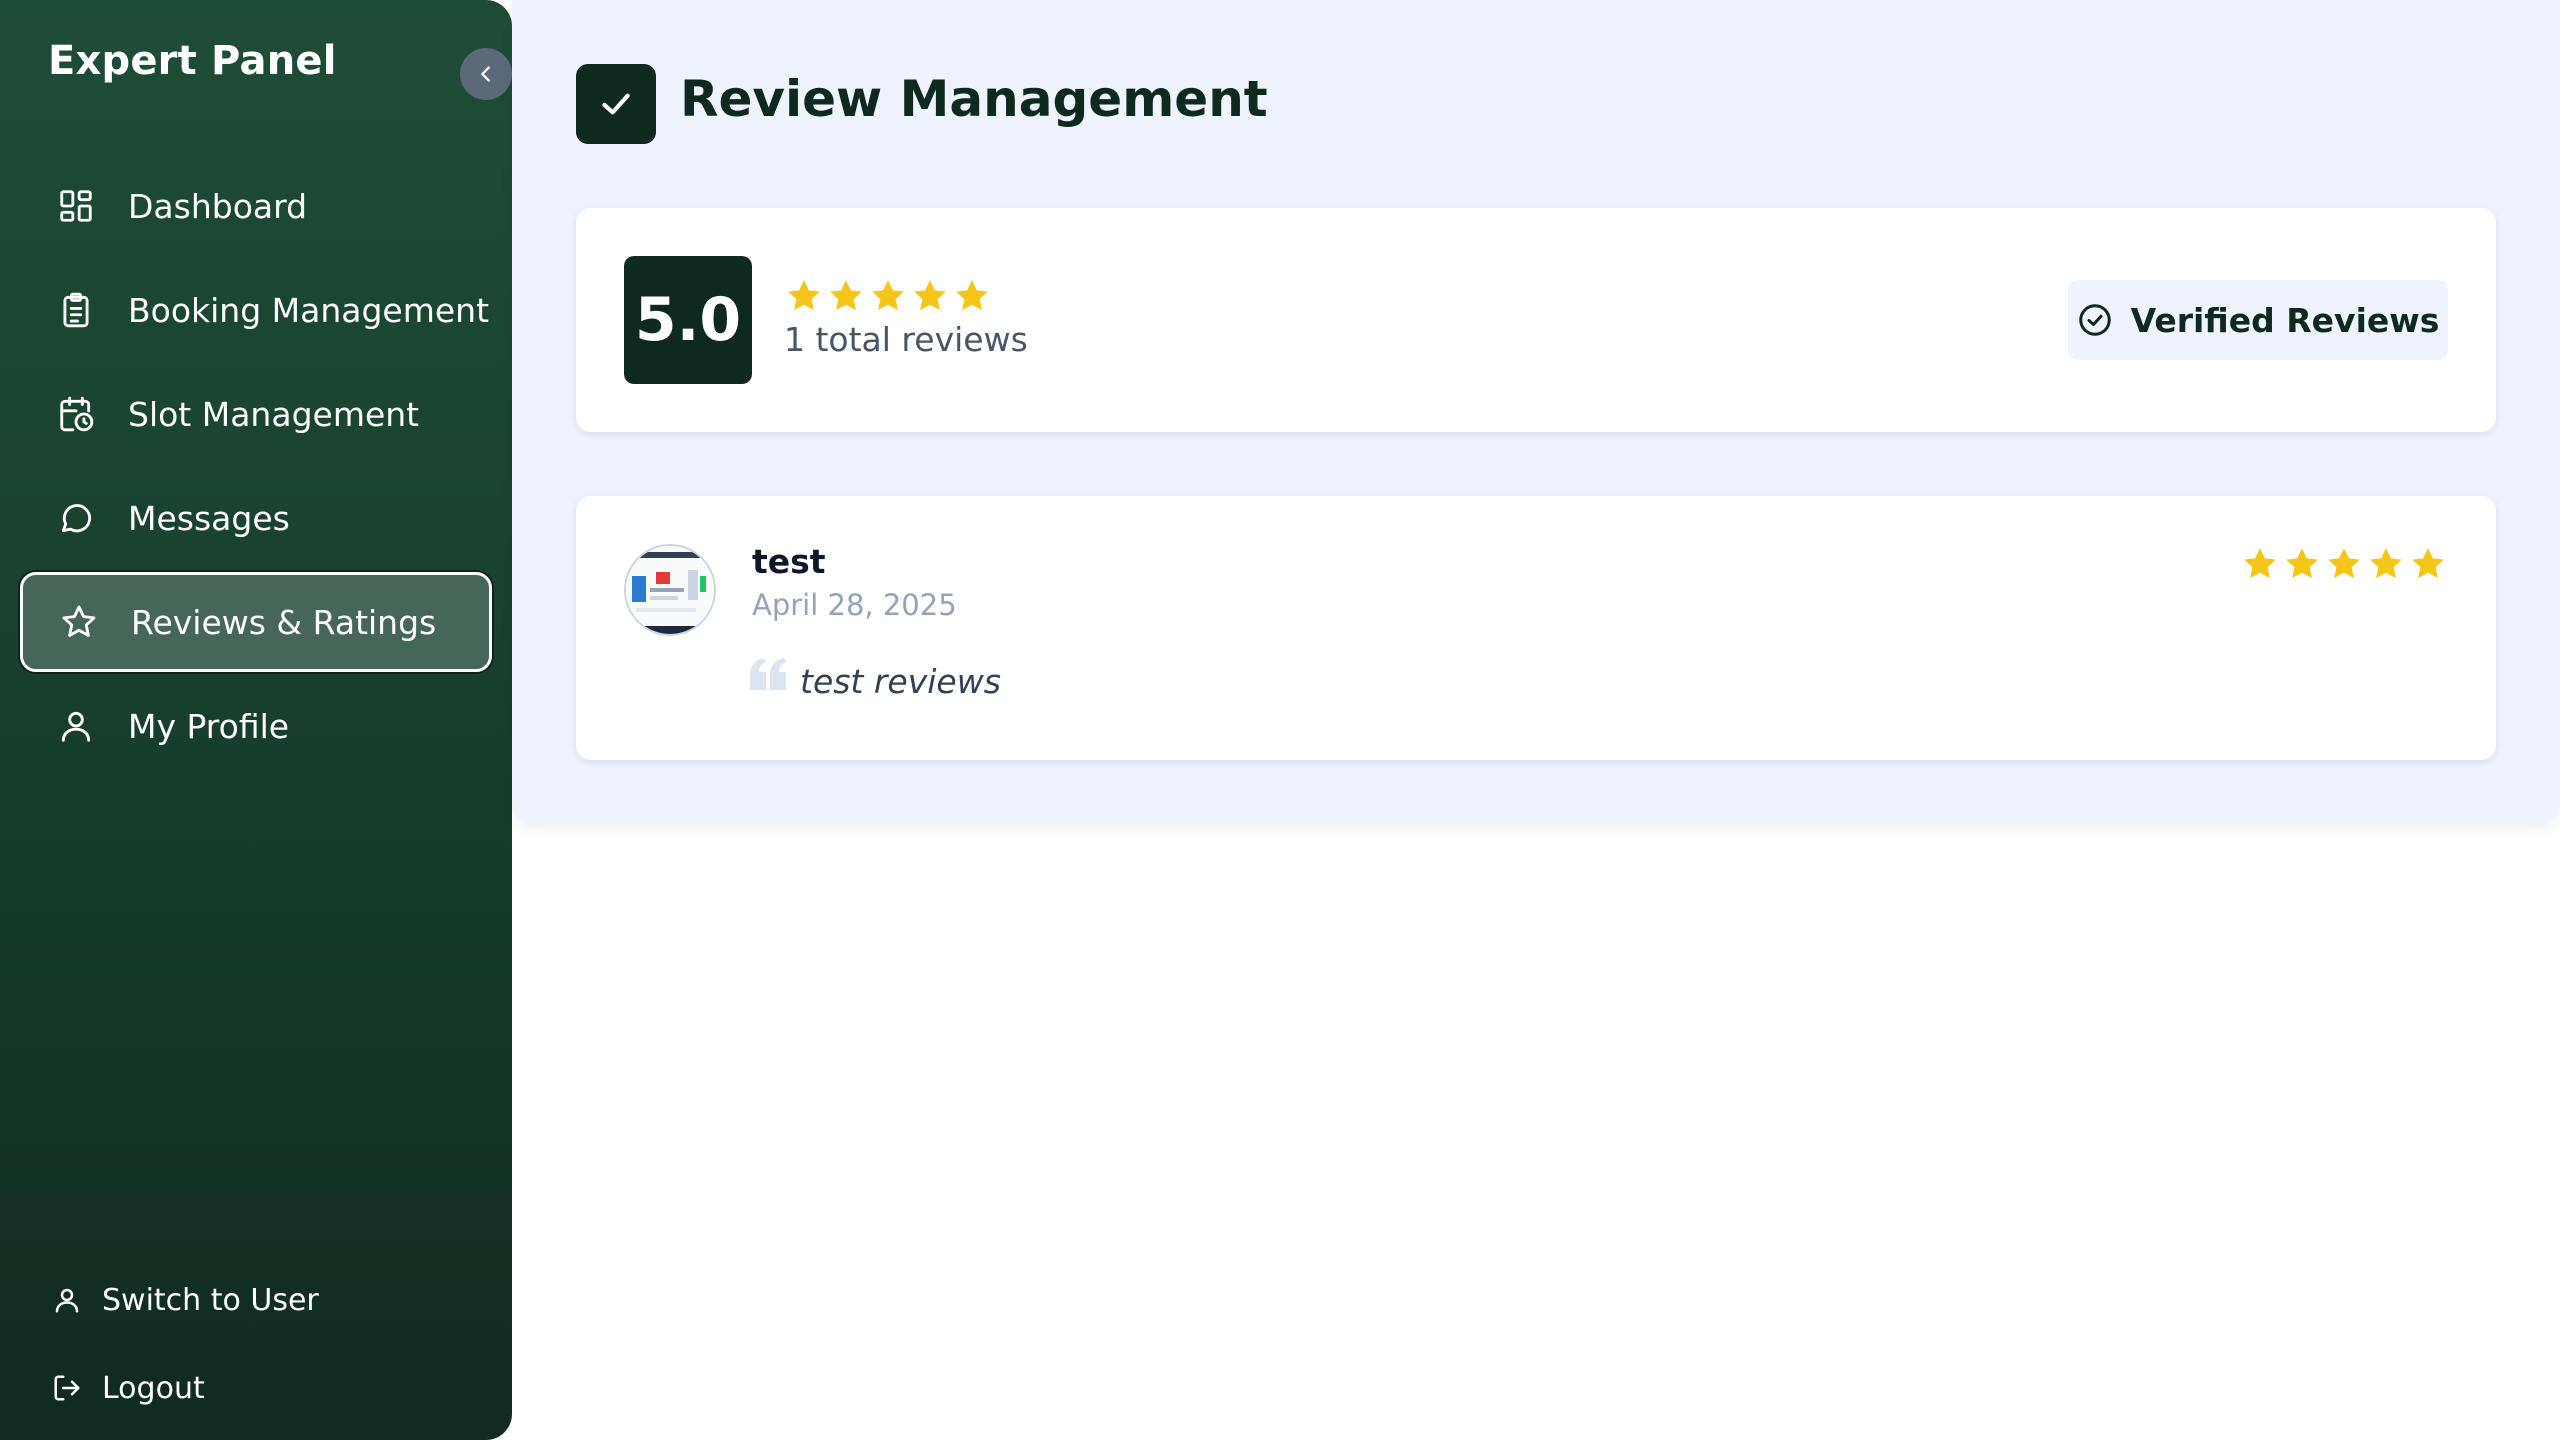 This screenshot has width=2560, height=1440. Describe the element at coordinates (670, 590) in the screenshot. I see `avatar` at that location.